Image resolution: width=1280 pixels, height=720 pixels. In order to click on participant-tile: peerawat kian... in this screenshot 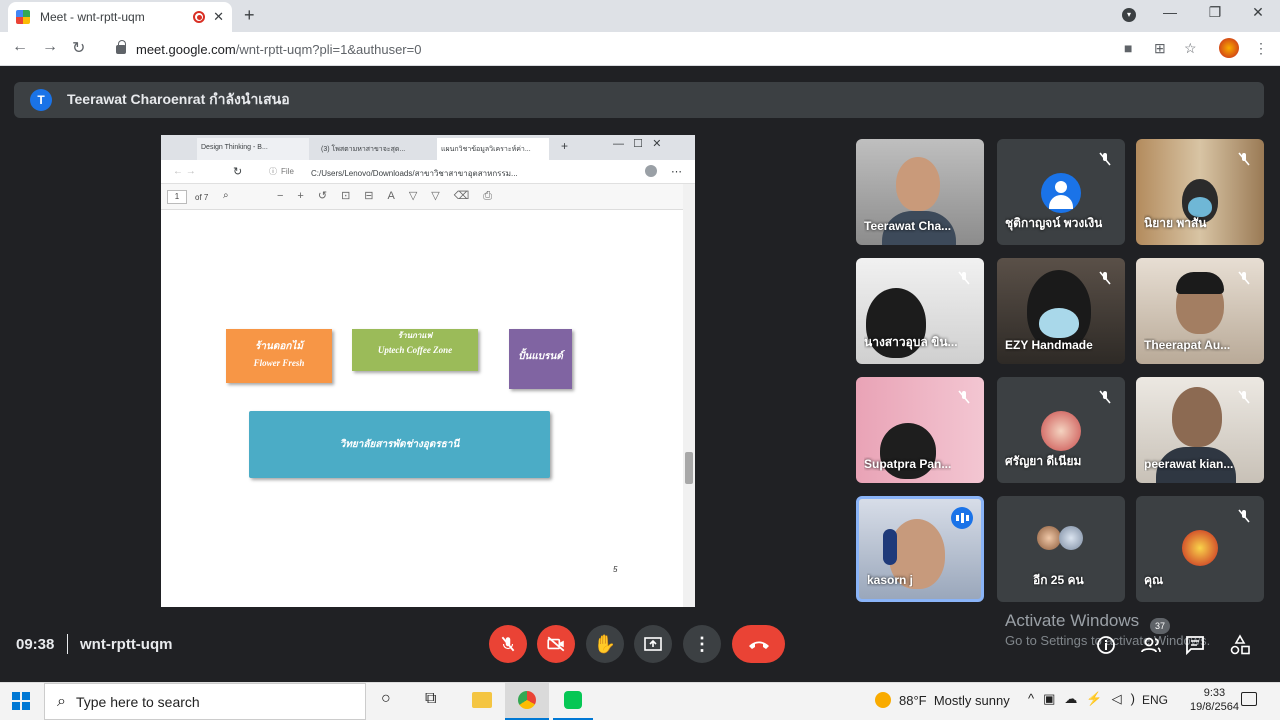, I will do `click(1200, 430)`.